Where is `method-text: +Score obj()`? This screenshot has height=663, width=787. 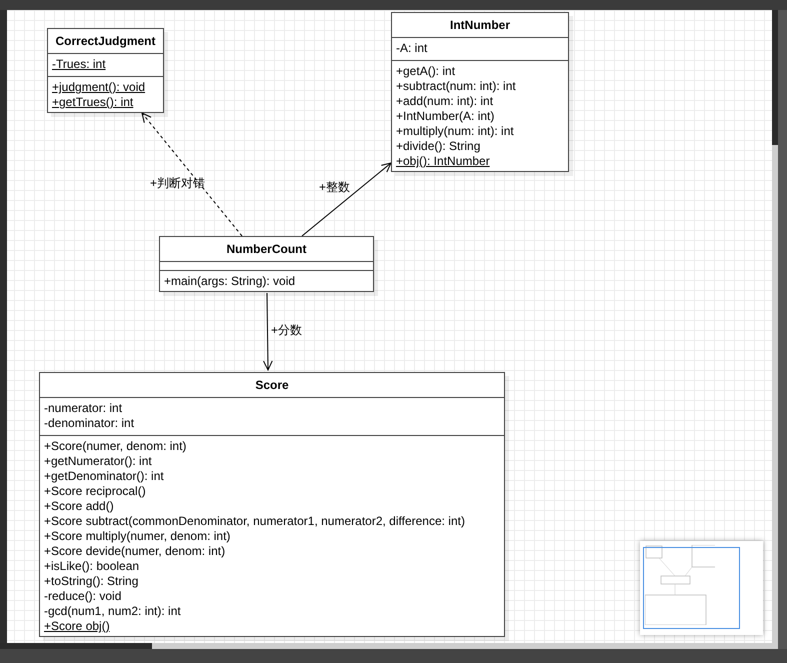 method-text: +Score obj() is located at coordinates (77, 626).